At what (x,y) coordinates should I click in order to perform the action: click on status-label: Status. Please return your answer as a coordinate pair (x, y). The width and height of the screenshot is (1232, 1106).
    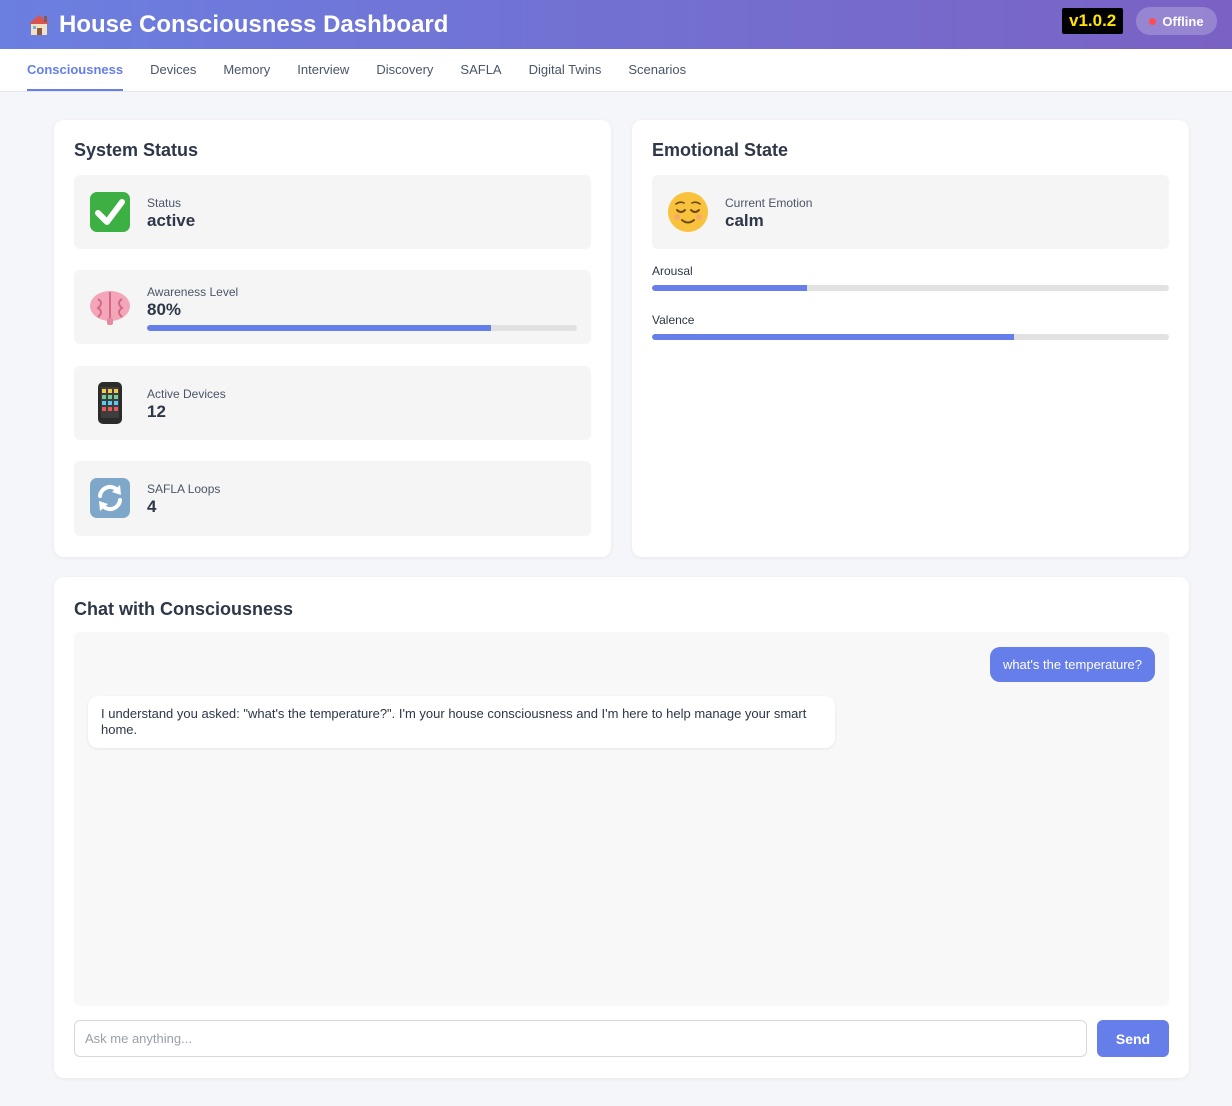
    Looking at the image, I should click on (164, 203).